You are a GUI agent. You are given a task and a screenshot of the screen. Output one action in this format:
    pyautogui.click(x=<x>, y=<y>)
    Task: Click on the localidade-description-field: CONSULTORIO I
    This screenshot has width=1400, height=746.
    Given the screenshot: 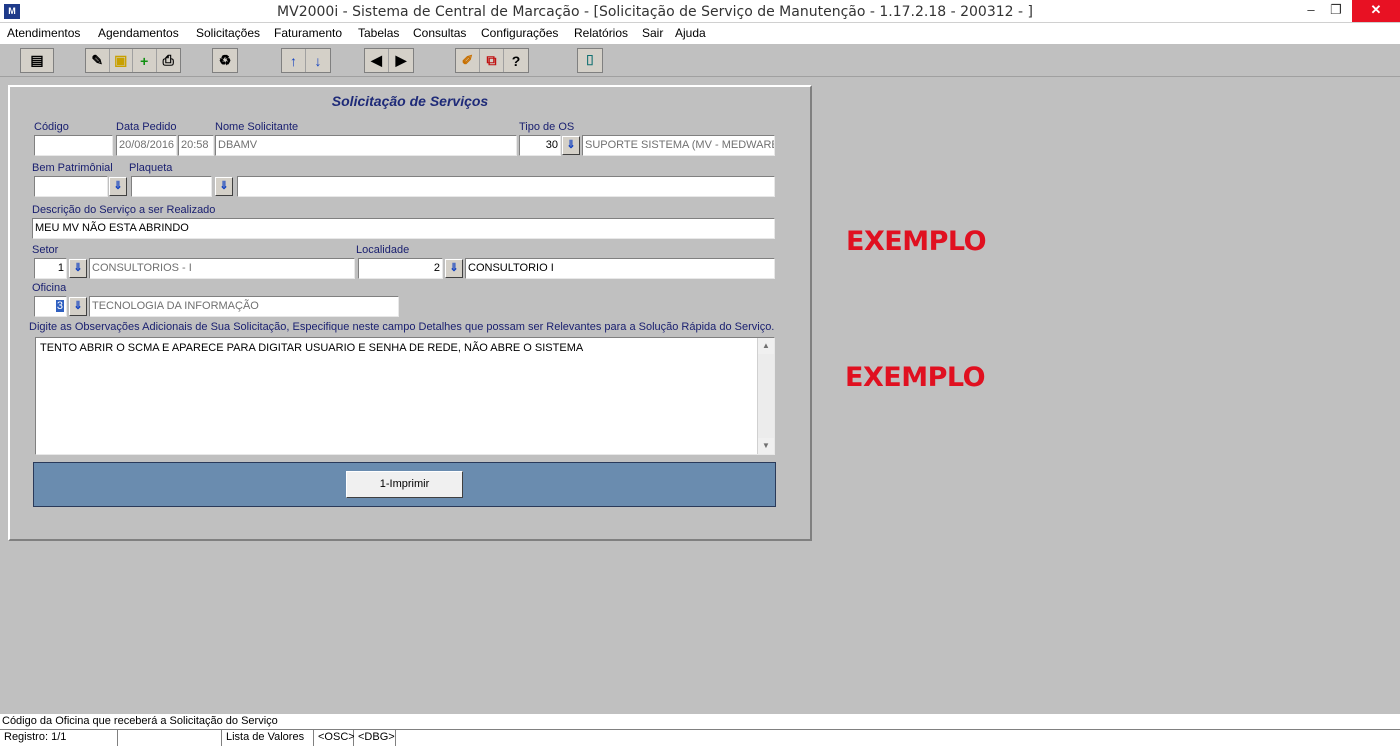 What is the action you would take?
    pyautogui.click(x=620, y=268)
    